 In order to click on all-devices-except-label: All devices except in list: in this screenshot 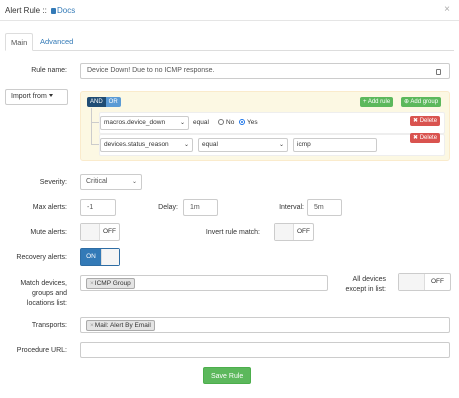, I will do `click(358, 285)`.